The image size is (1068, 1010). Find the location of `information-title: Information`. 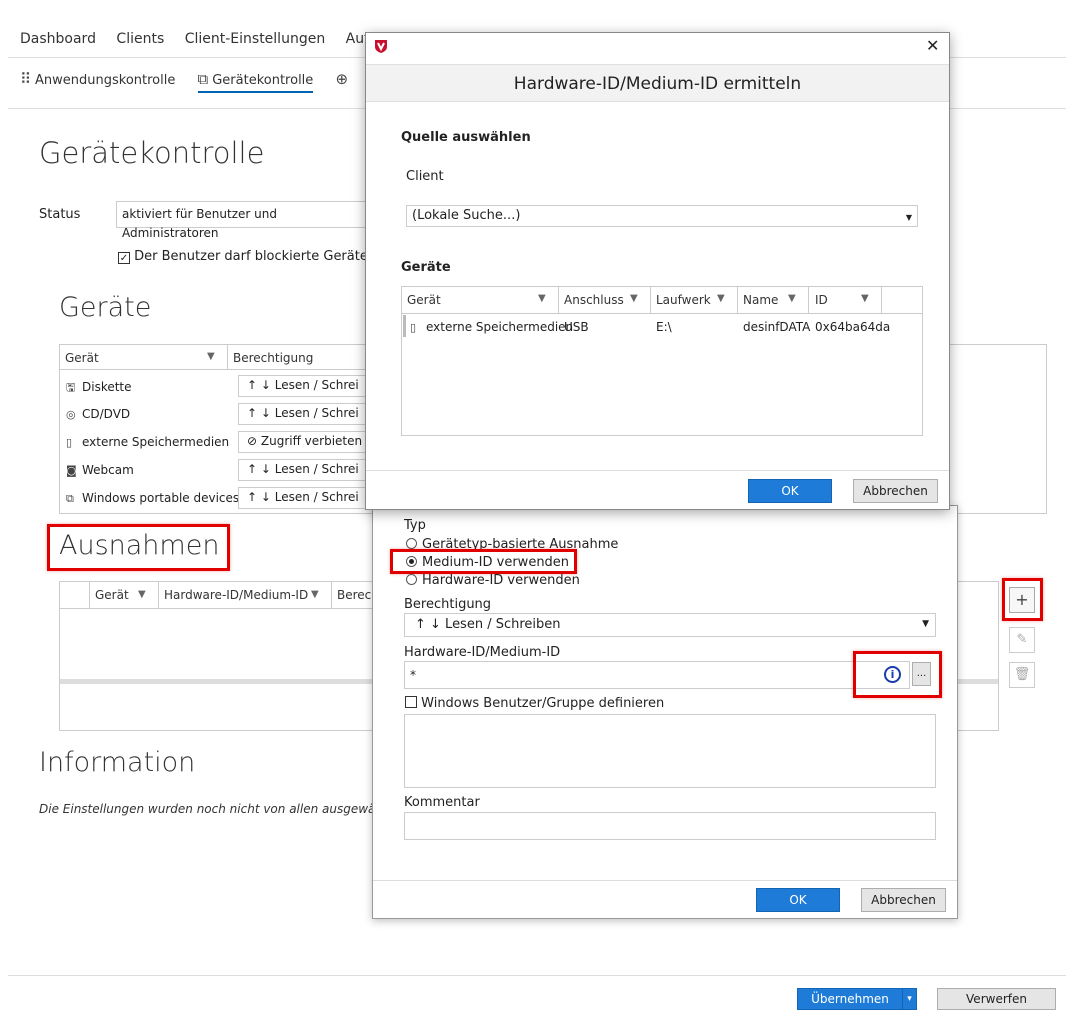

information-title: Information is located at coordinates (117, 762).